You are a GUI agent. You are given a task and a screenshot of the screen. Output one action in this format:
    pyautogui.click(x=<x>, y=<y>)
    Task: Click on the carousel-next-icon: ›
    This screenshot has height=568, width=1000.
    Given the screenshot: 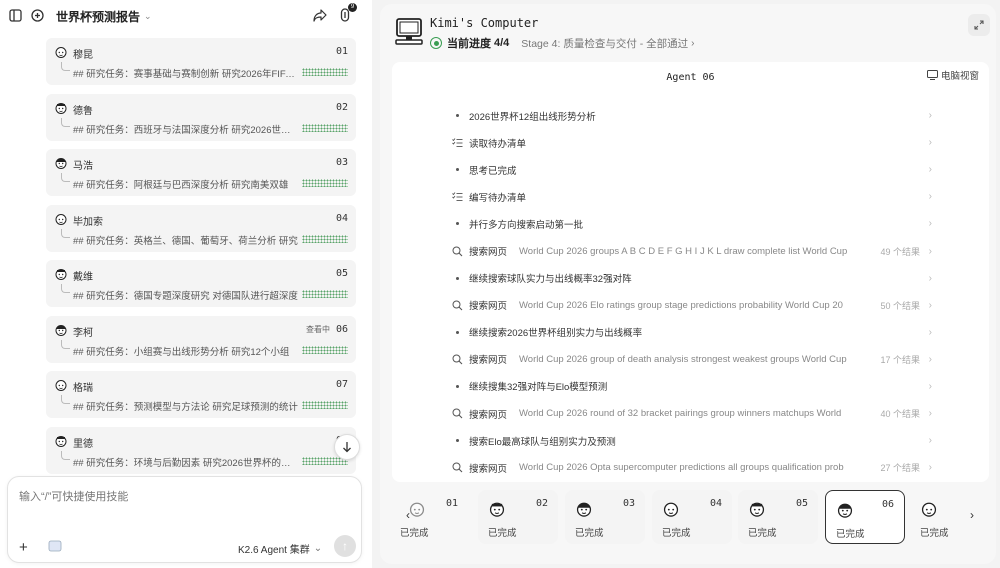 What is the action you would take?
    pyautogui.click(x=972, y=515)
    